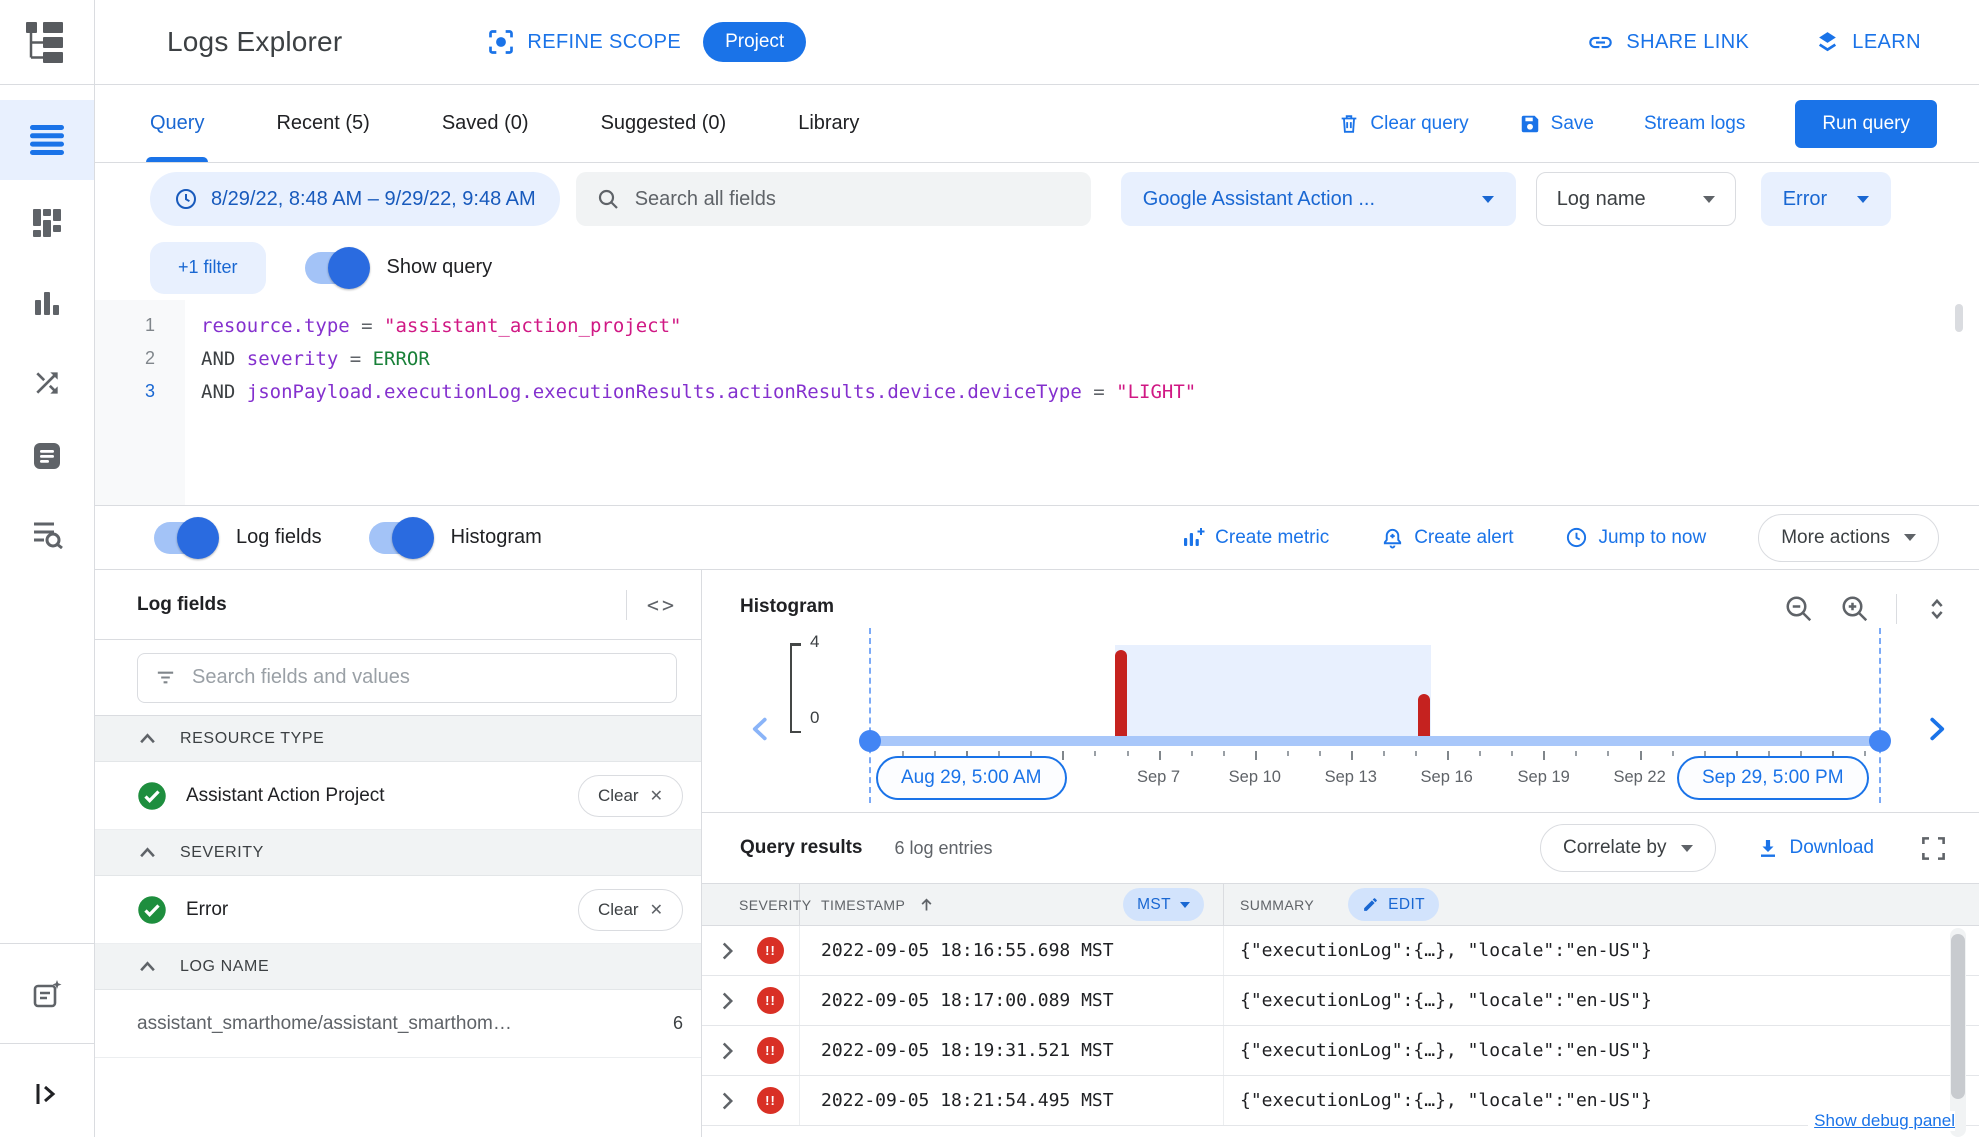  What do you see at coordinates (47, 994) in the screenshot?
I see `nav-whats-new` at bounding box center [47, 994].